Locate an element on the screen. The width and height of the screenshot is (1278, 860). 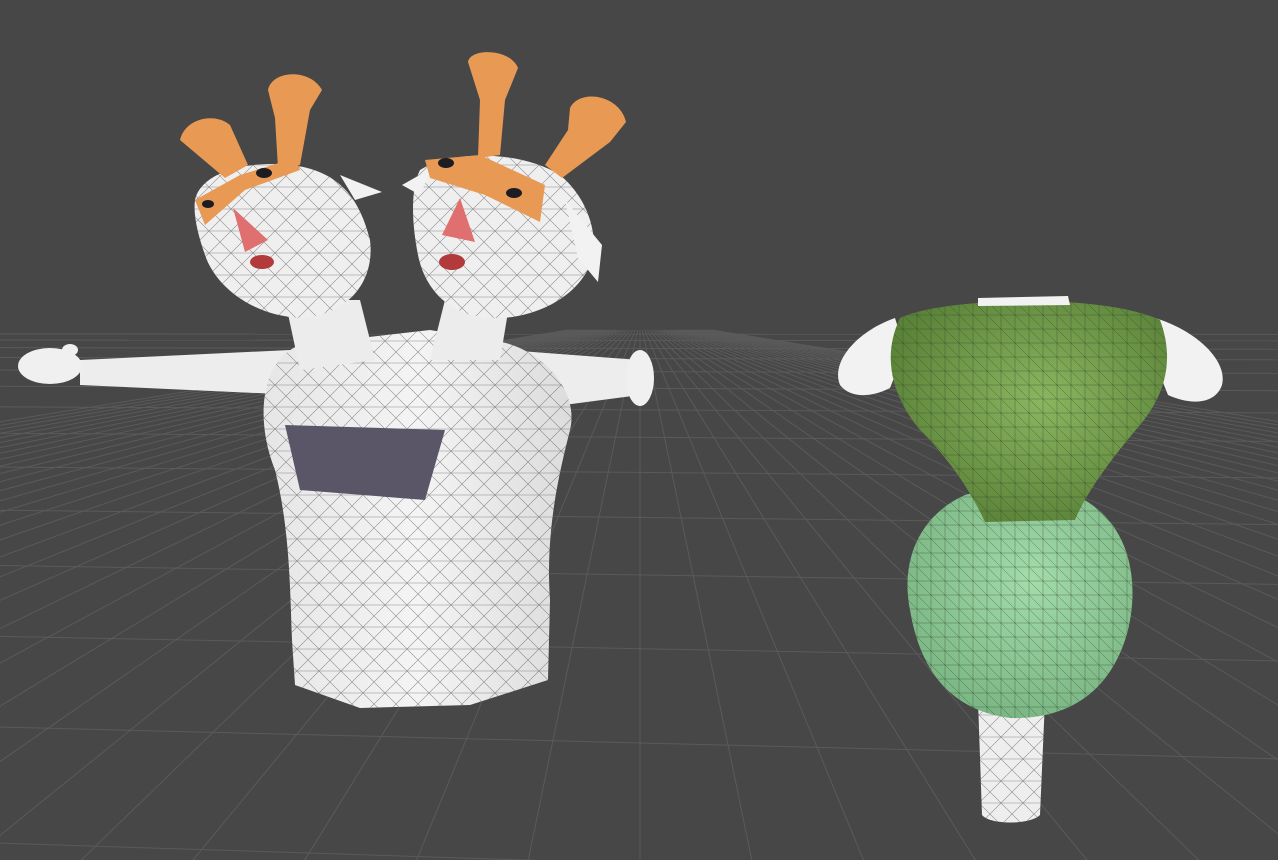
right-head-mouth is located at coordinates (452, 262).